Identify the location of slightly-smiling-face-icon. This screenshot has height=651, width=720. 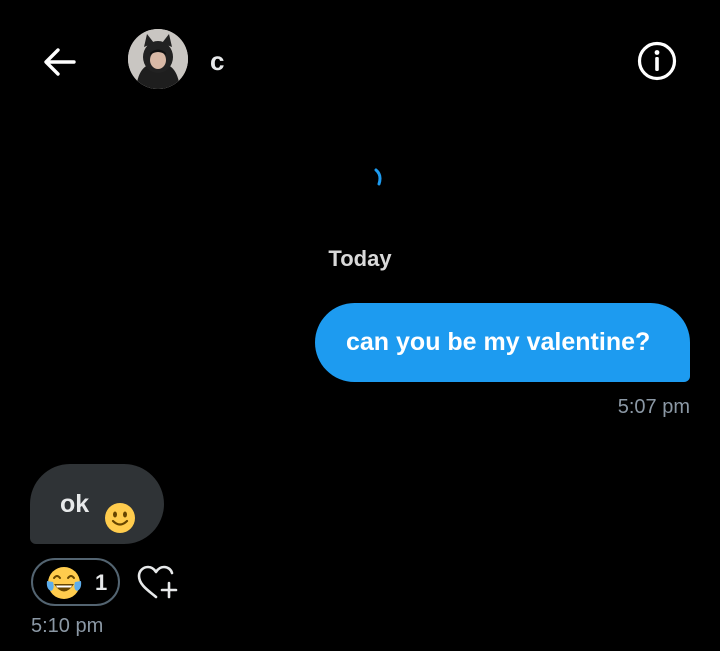
(120, 510).